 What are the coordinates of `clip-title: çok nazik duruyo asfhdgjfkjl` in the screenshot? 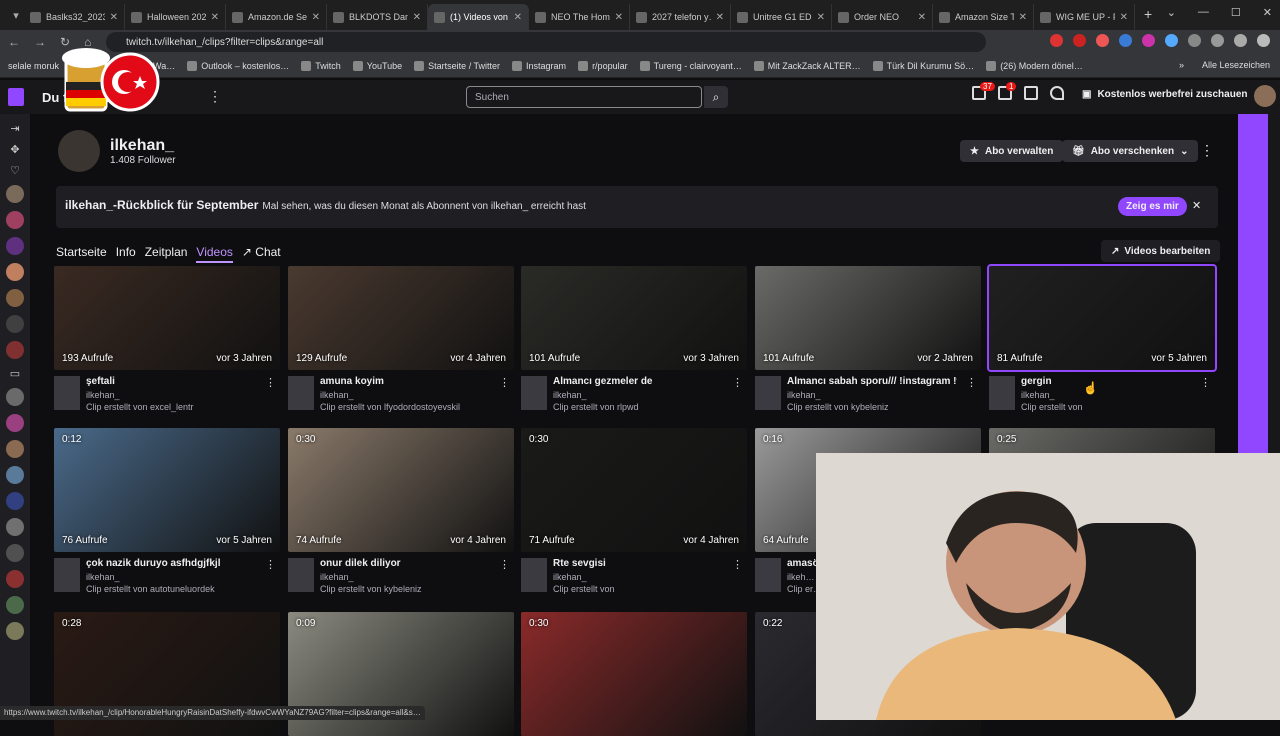 It's located at (171, 563).